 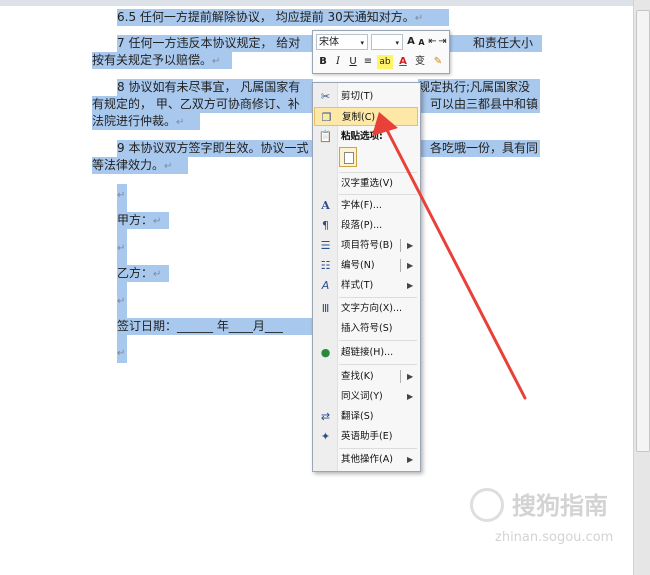 What do you see at coordinates (385, 124) in the screenshot?
I see `annotation-arrow-head` at bounding box center [385, 124].